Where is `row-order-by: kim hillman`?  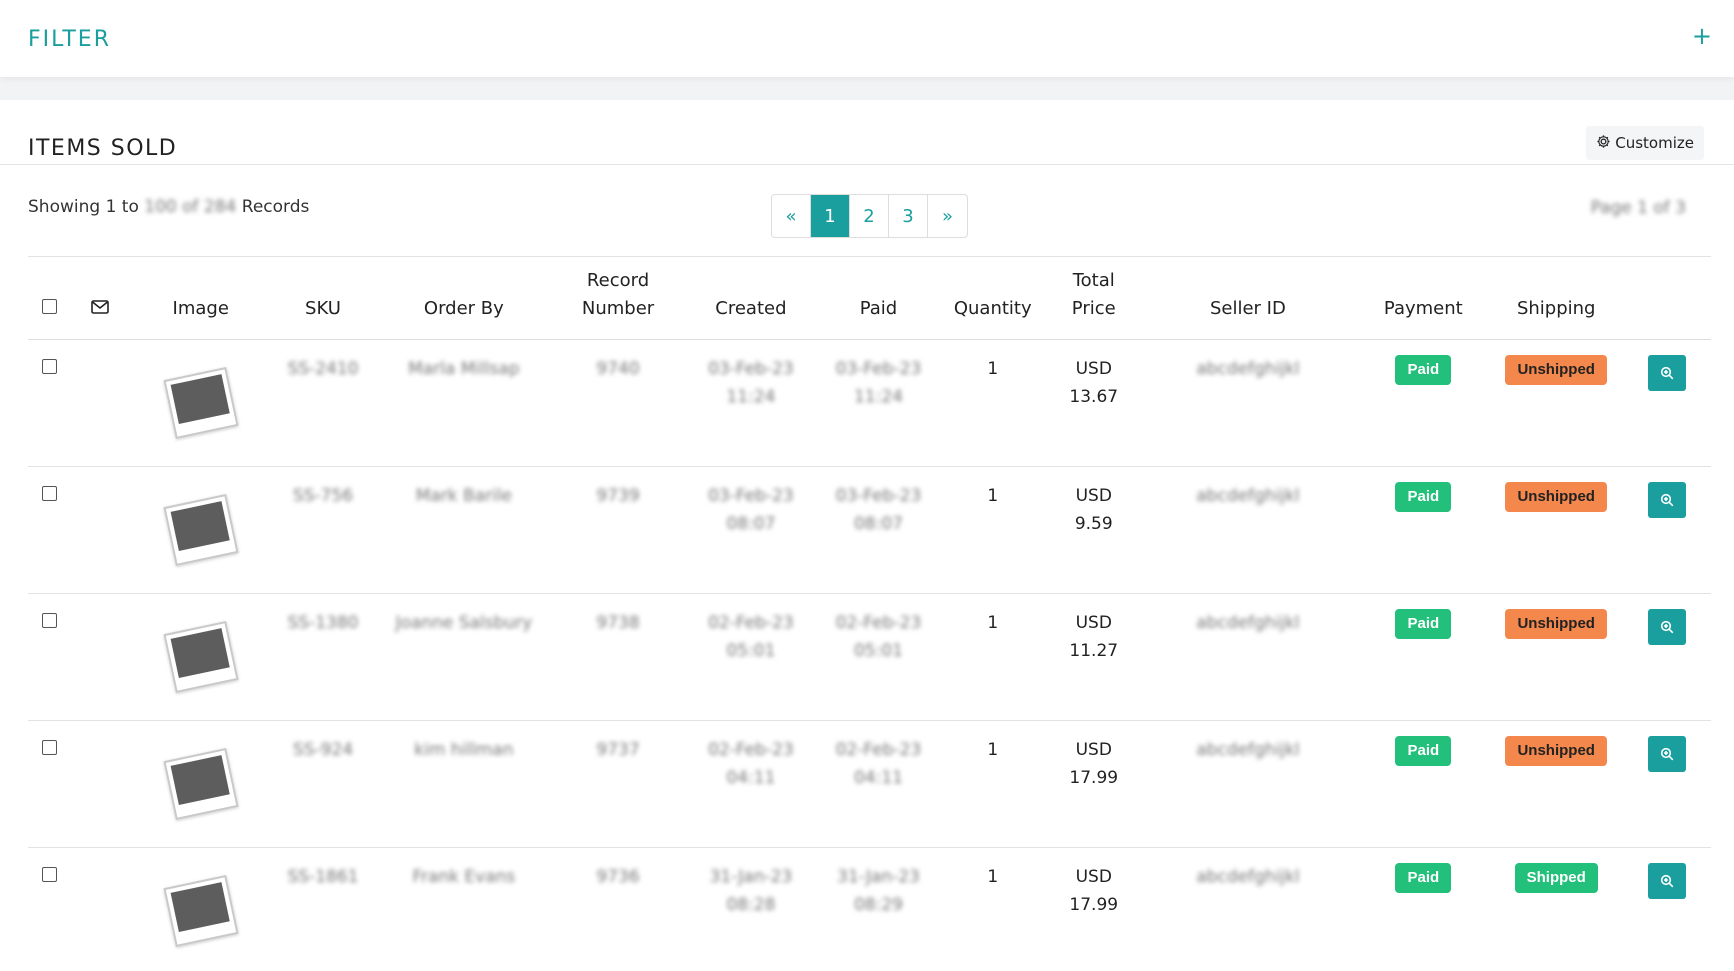
row-order-by: kim hillman is located at coordinates (464, 784).